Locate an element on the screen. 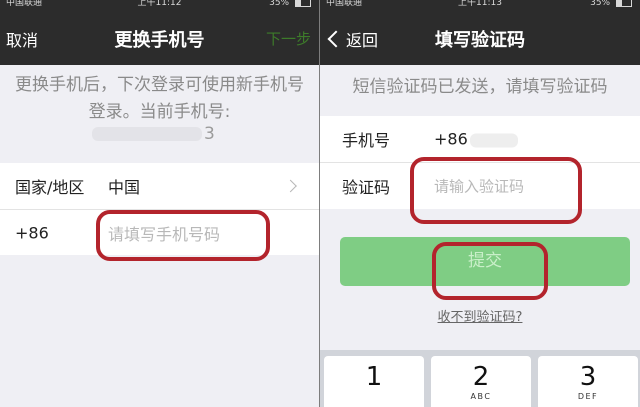 The image size is (640, 407). key-number: 1 is located at coordinates (374, 377).